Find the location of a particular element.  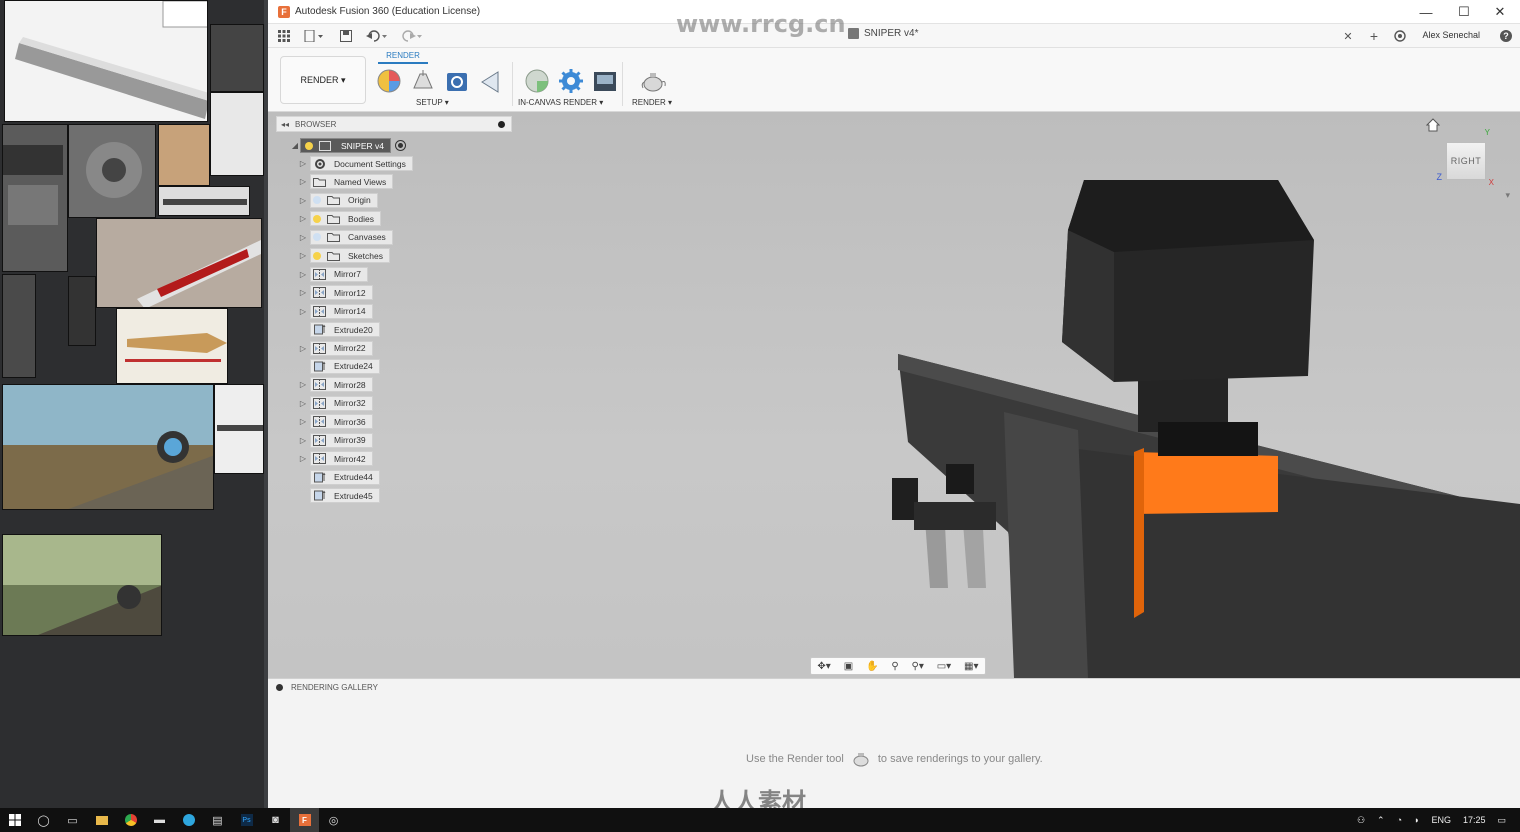

language-indicator: ENG is located at coordinates (1441, 820).